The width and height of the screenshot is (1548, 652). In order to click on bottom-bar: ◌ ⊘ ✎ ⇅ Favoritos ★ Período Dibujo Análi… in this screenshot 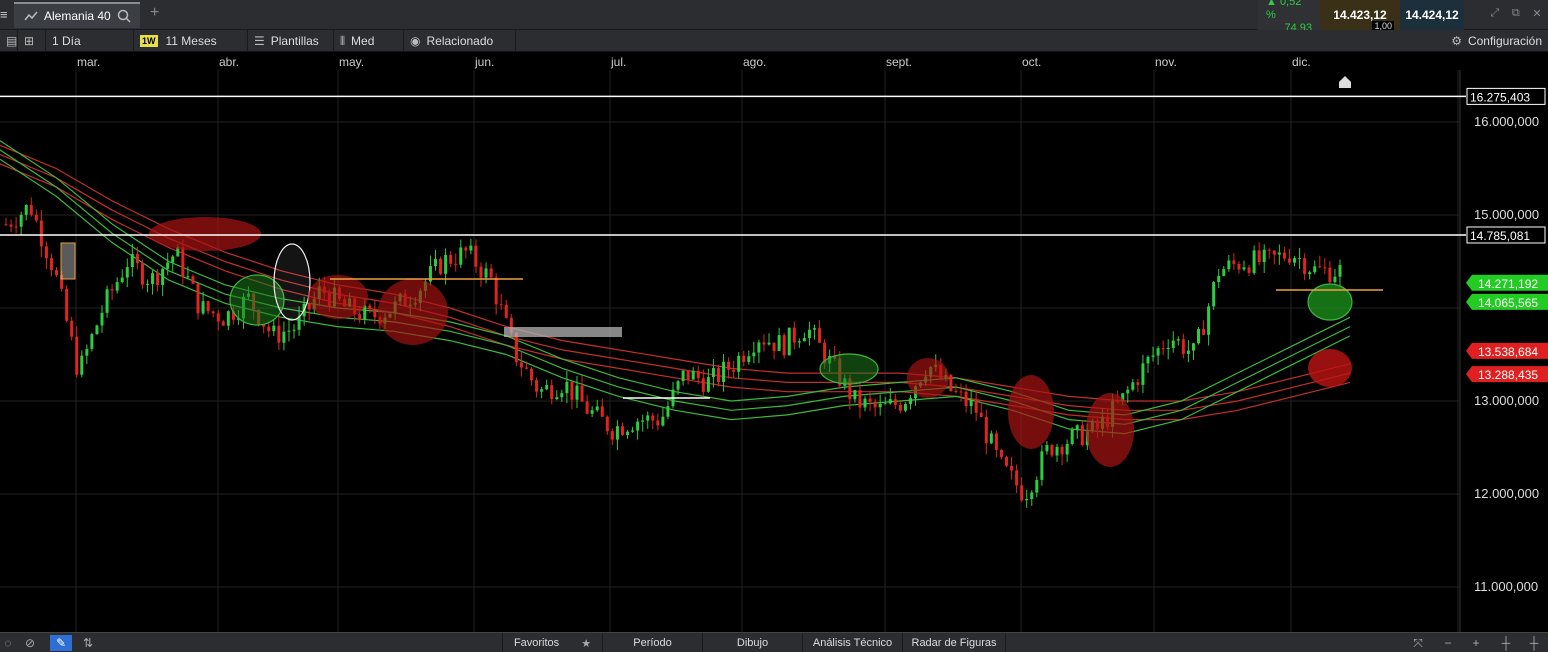, I will do `click(774, 642)`.